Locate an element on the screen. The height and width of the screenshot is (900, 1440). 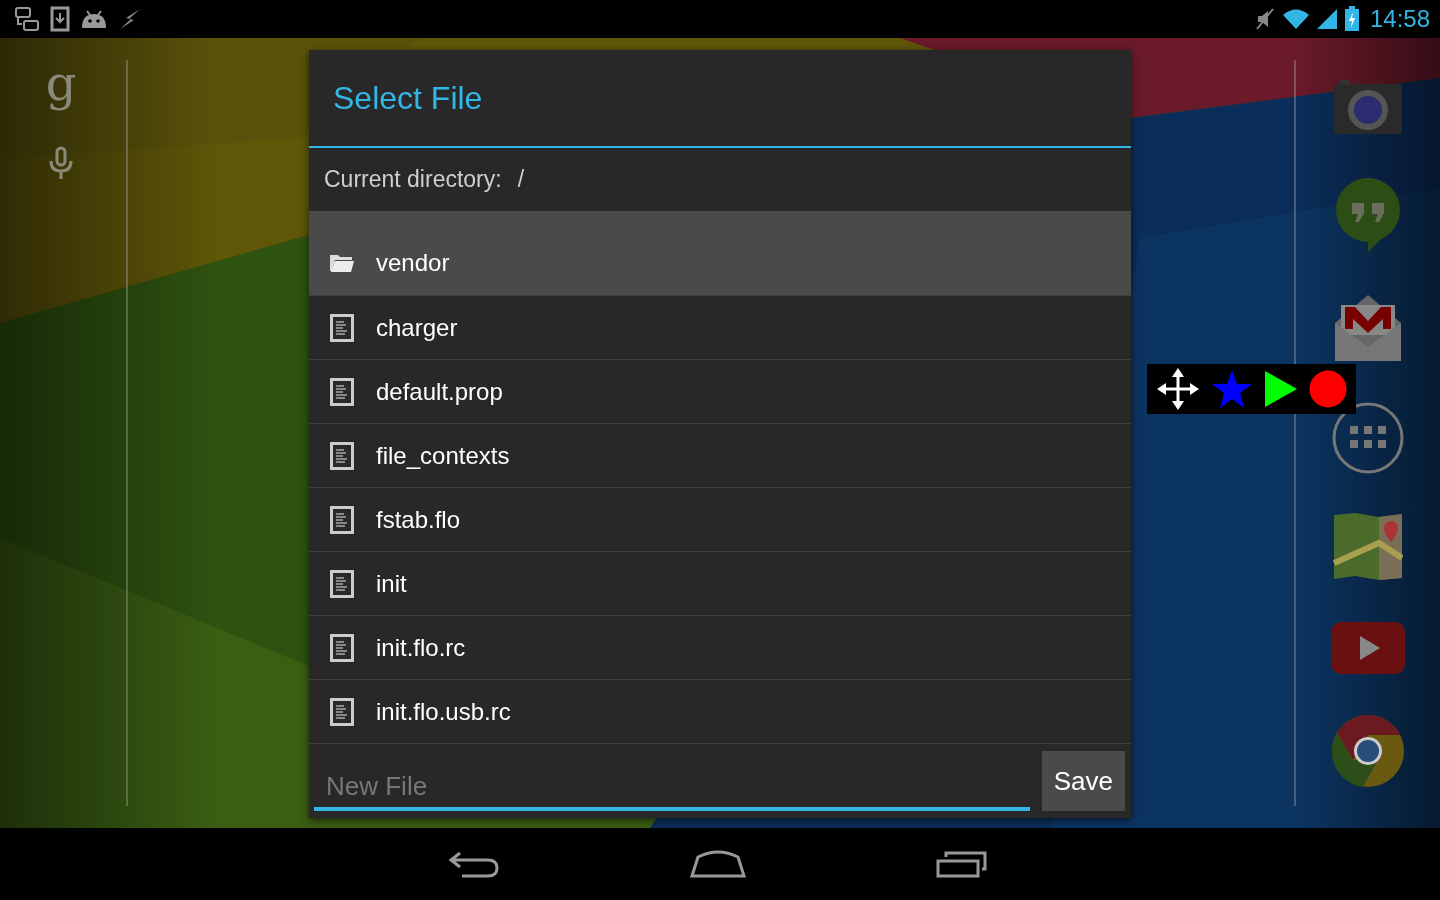
microphone-icon is located at coordinates (61, 163).